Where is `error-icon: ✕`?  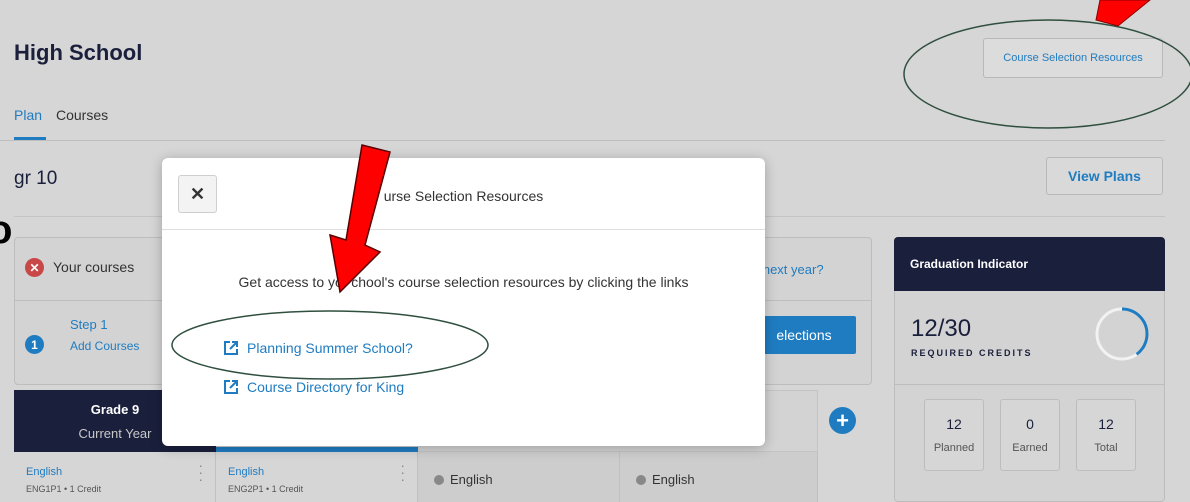
error-icon: ✕ is located at coordinates (34, 267).